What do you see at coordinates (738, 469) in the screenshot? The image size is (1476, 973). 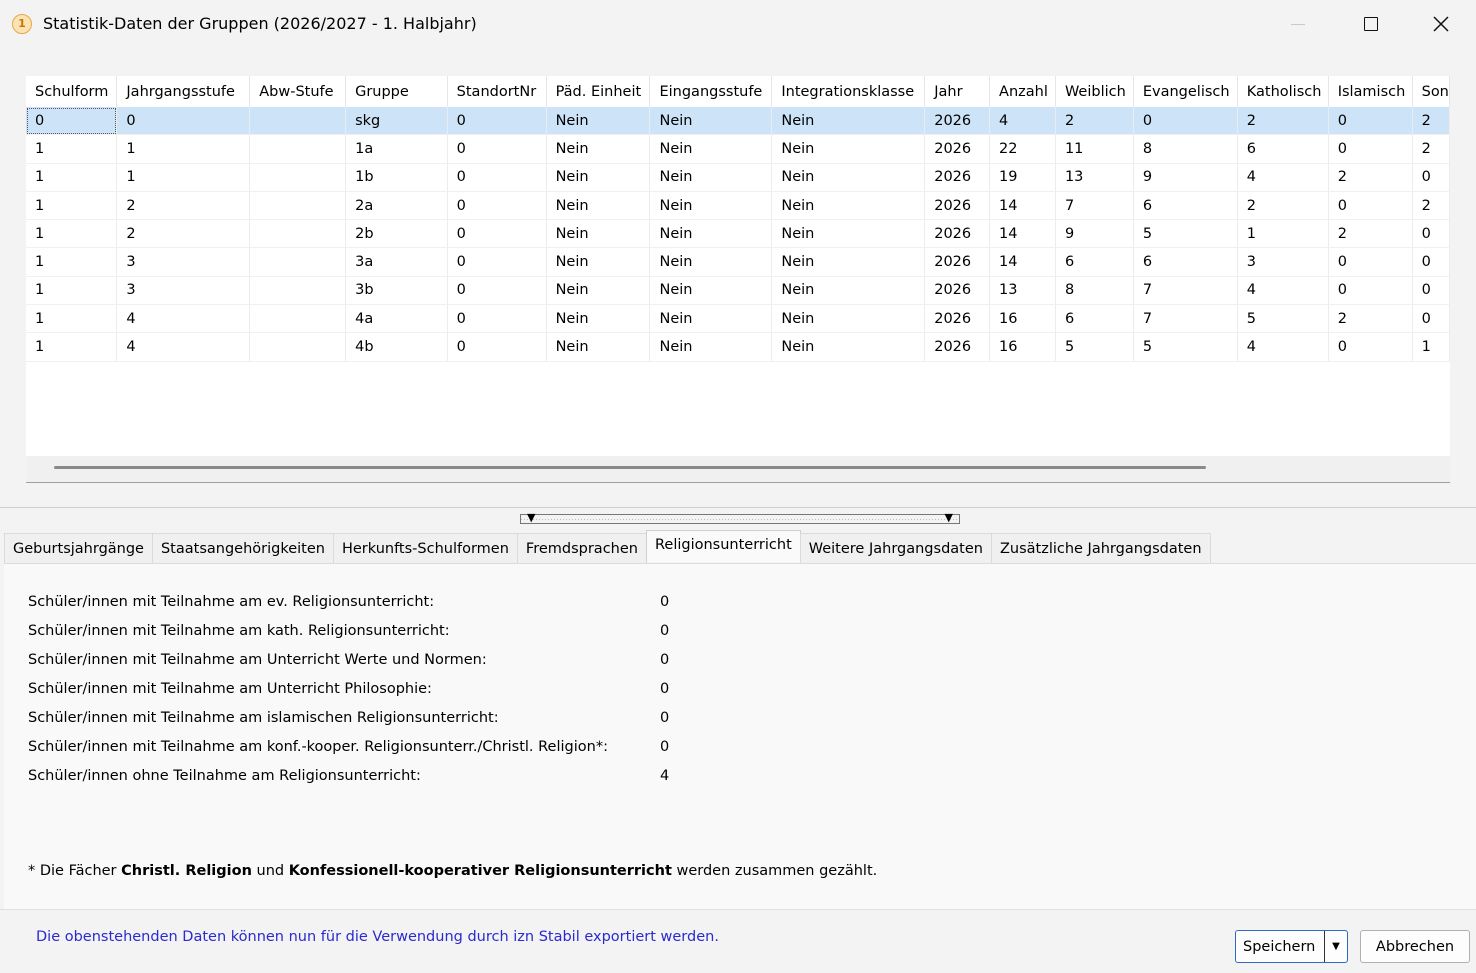 I see `horizontal-scrollbar` at bounding box center [738, 469].